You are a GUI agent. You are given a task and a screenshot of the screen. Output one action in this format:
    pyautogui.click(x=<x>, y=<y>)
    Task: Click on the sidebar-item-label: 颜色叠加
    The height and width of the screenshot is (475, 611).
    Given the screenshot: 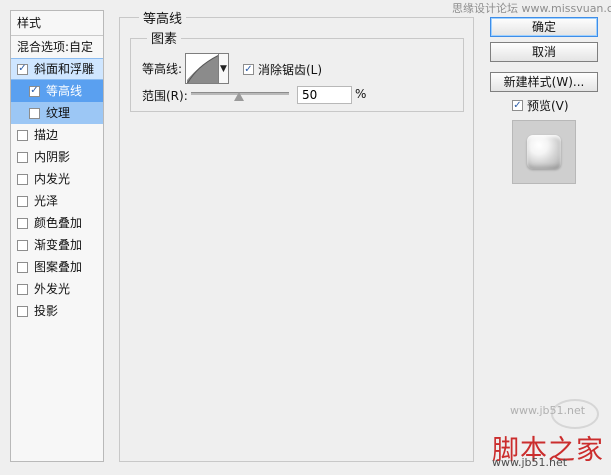 What is the action you would take?
    pyautogui.click(x=58, y=223)
    